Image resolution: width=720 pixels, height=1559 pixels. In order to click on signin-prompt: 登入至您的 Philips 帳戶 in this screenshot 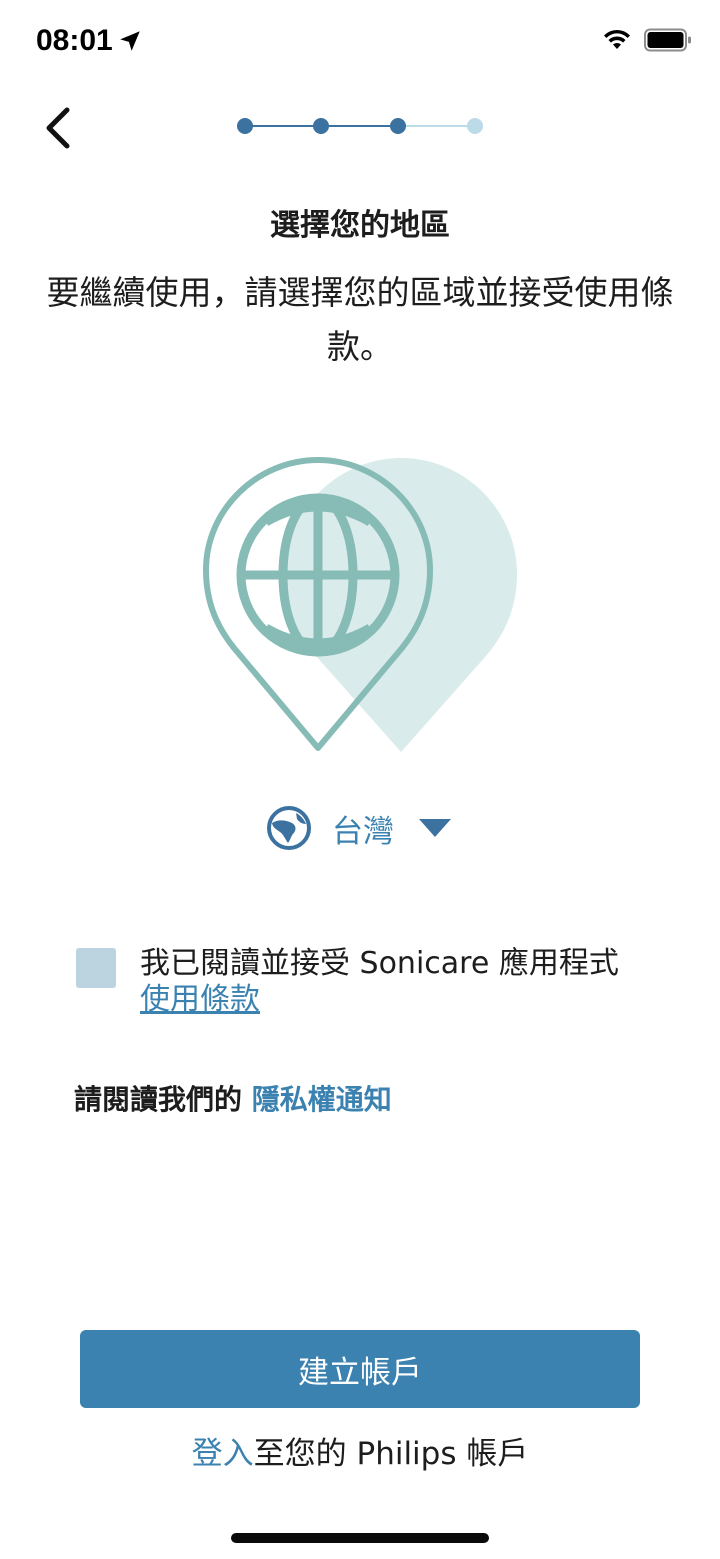, I will do `click(360, 1450)`.